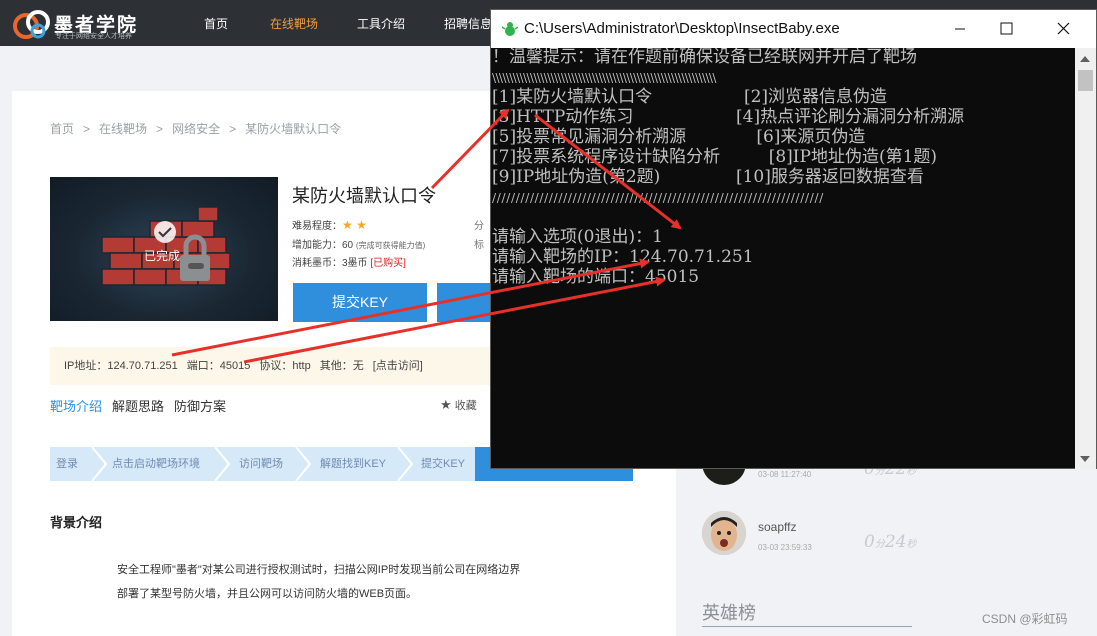 The width and height of the screenshot is (1097, 636). Describe the element at coordinates (76, 522) in the screenshot. I see `background-title: 背景介绍` at that location.